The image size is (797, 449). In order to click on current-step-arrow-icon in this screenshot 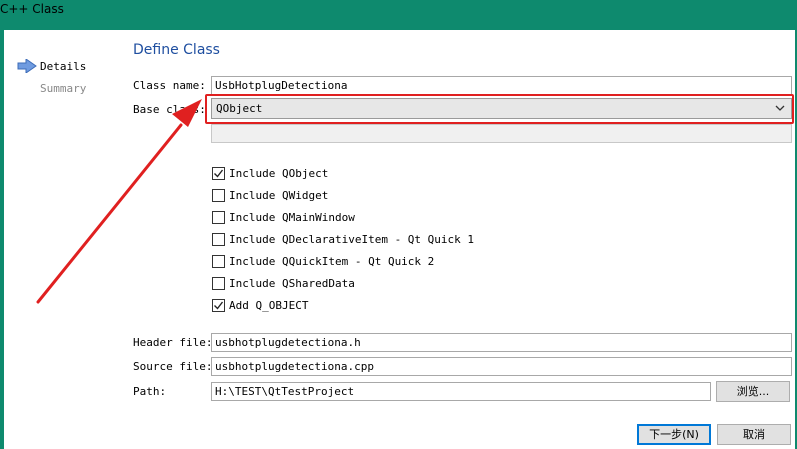, I will do `click(27, 66)`.